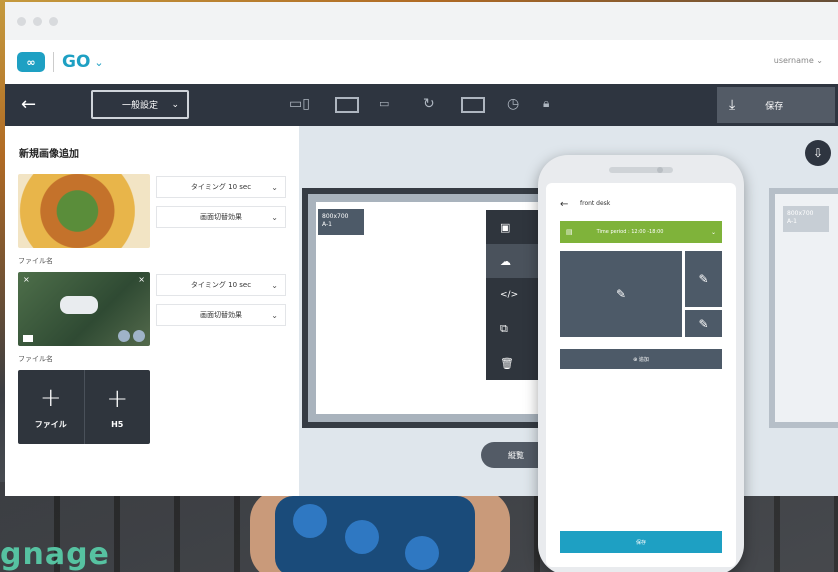  What do you see at coordinates (50, 424) in the screenshot?
I see `add-file-label: ファイル` at bounding box center [50, 424].